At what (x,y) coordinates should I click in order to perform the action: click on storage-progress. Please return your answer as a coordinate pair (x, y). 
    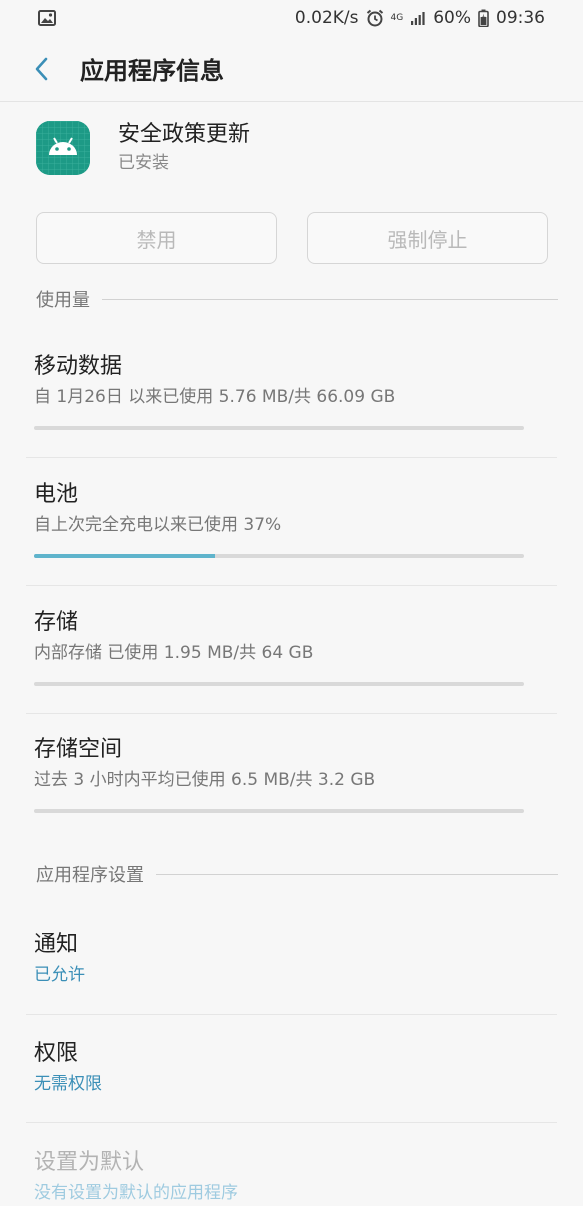
    Looking at the image, I should click on (279, 684).